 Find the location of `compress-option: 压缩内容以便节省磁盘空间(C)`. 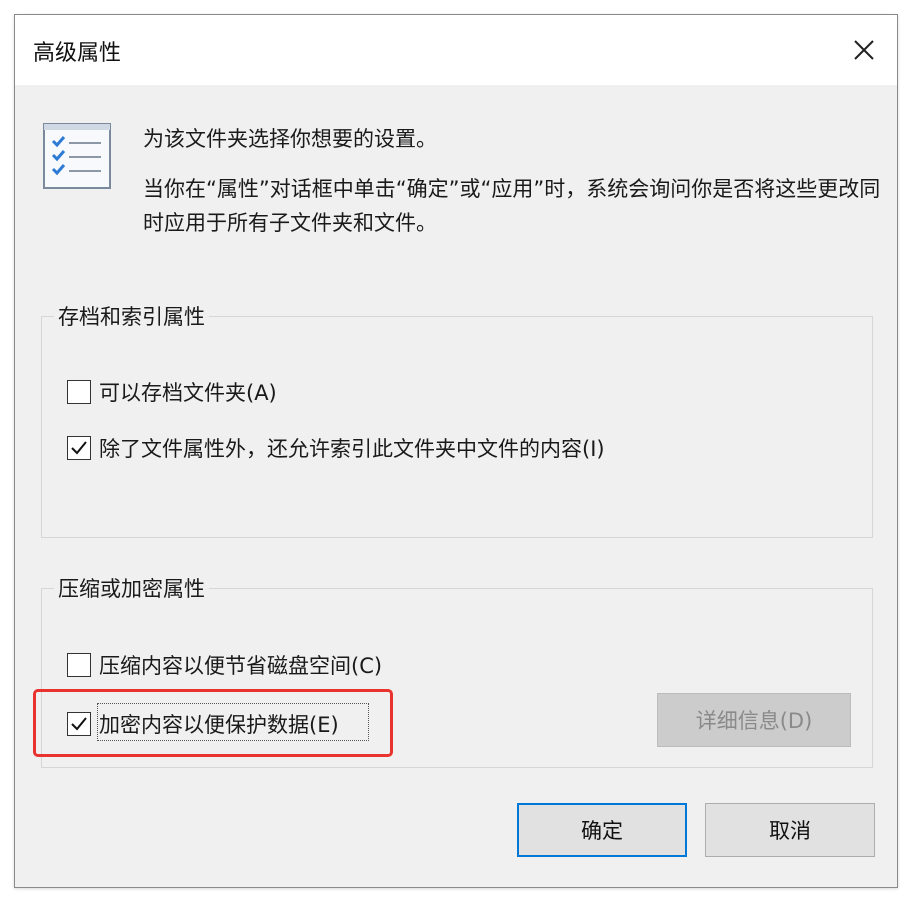

compress-option: 压缩内容以便节省磁盘空间(C) is located at coordinates (224, 665).